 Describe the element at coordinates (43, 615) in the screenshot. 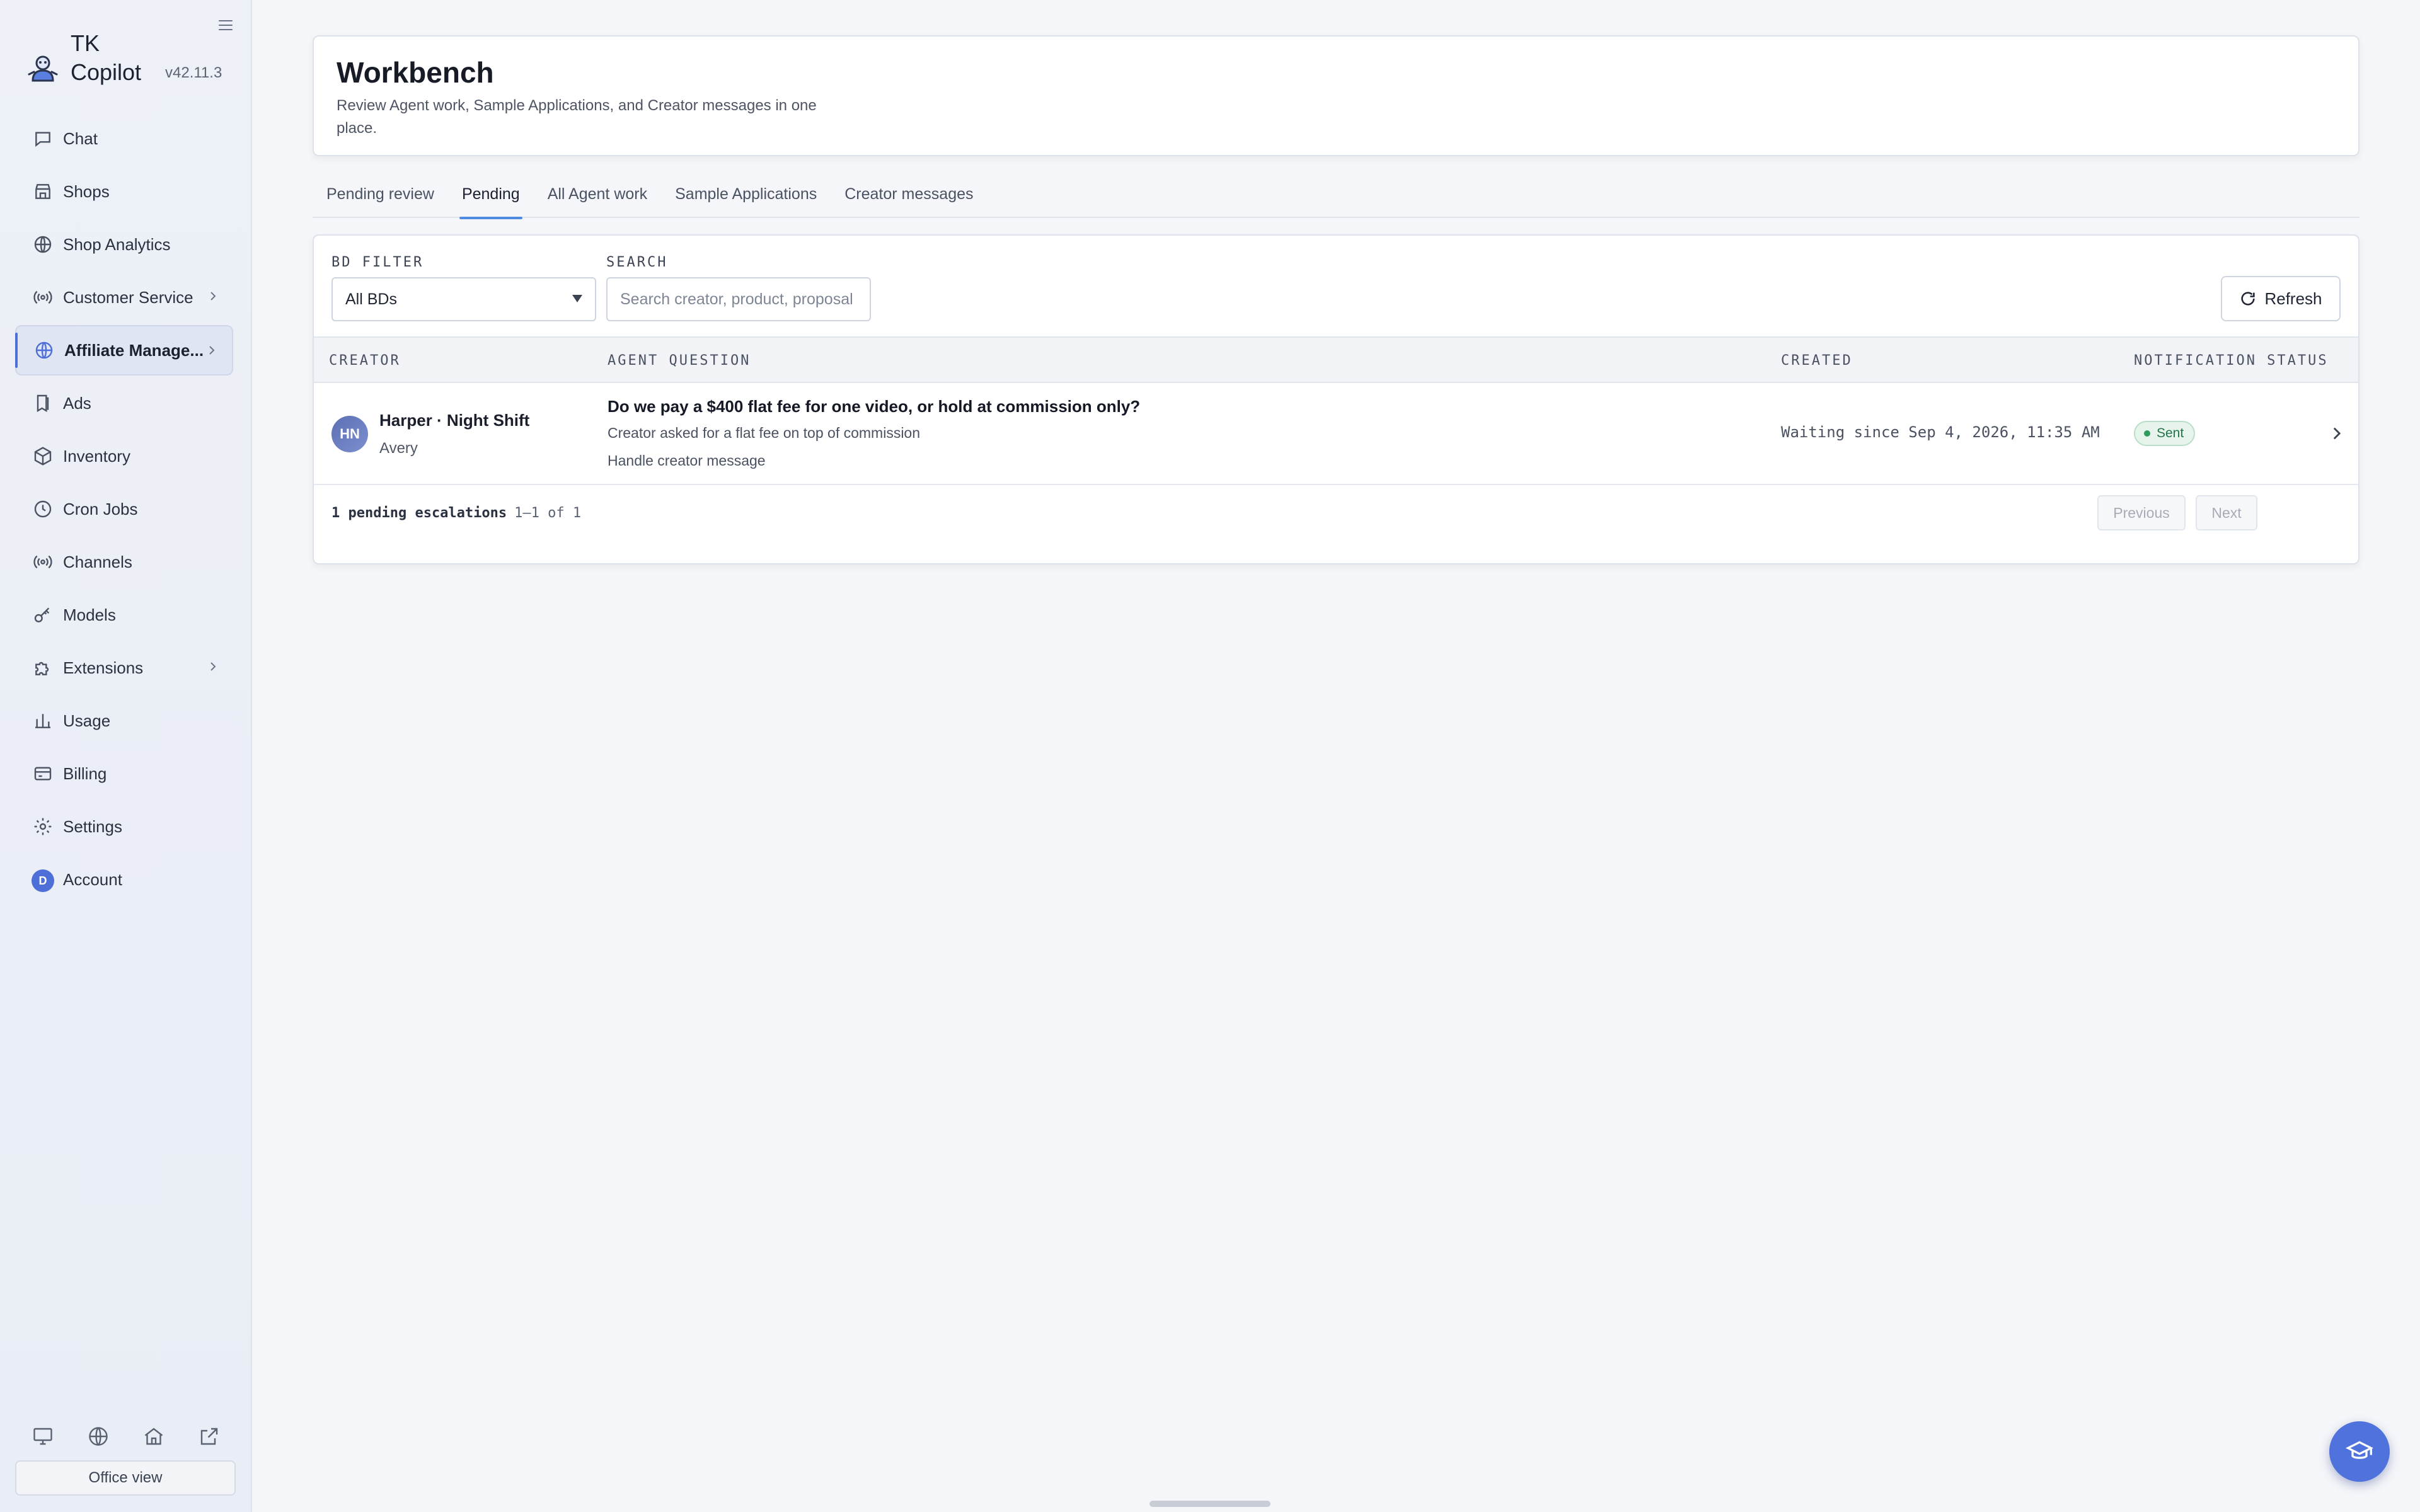

I see `key-icon` at that location.